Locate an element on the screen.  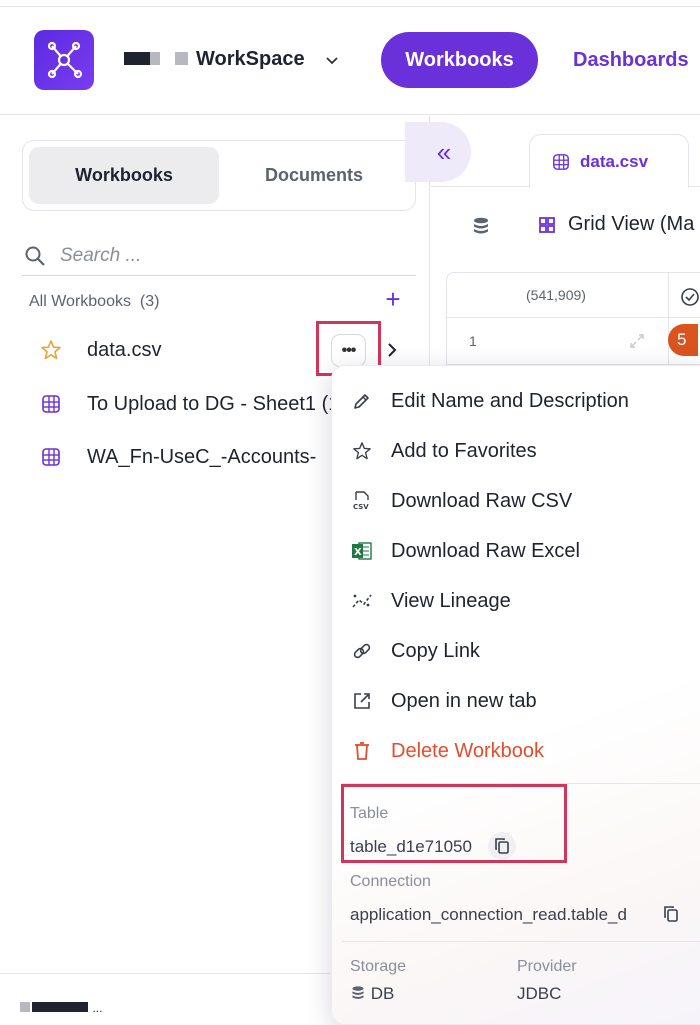
row-number: 1 is located at coordinates (473, 341).